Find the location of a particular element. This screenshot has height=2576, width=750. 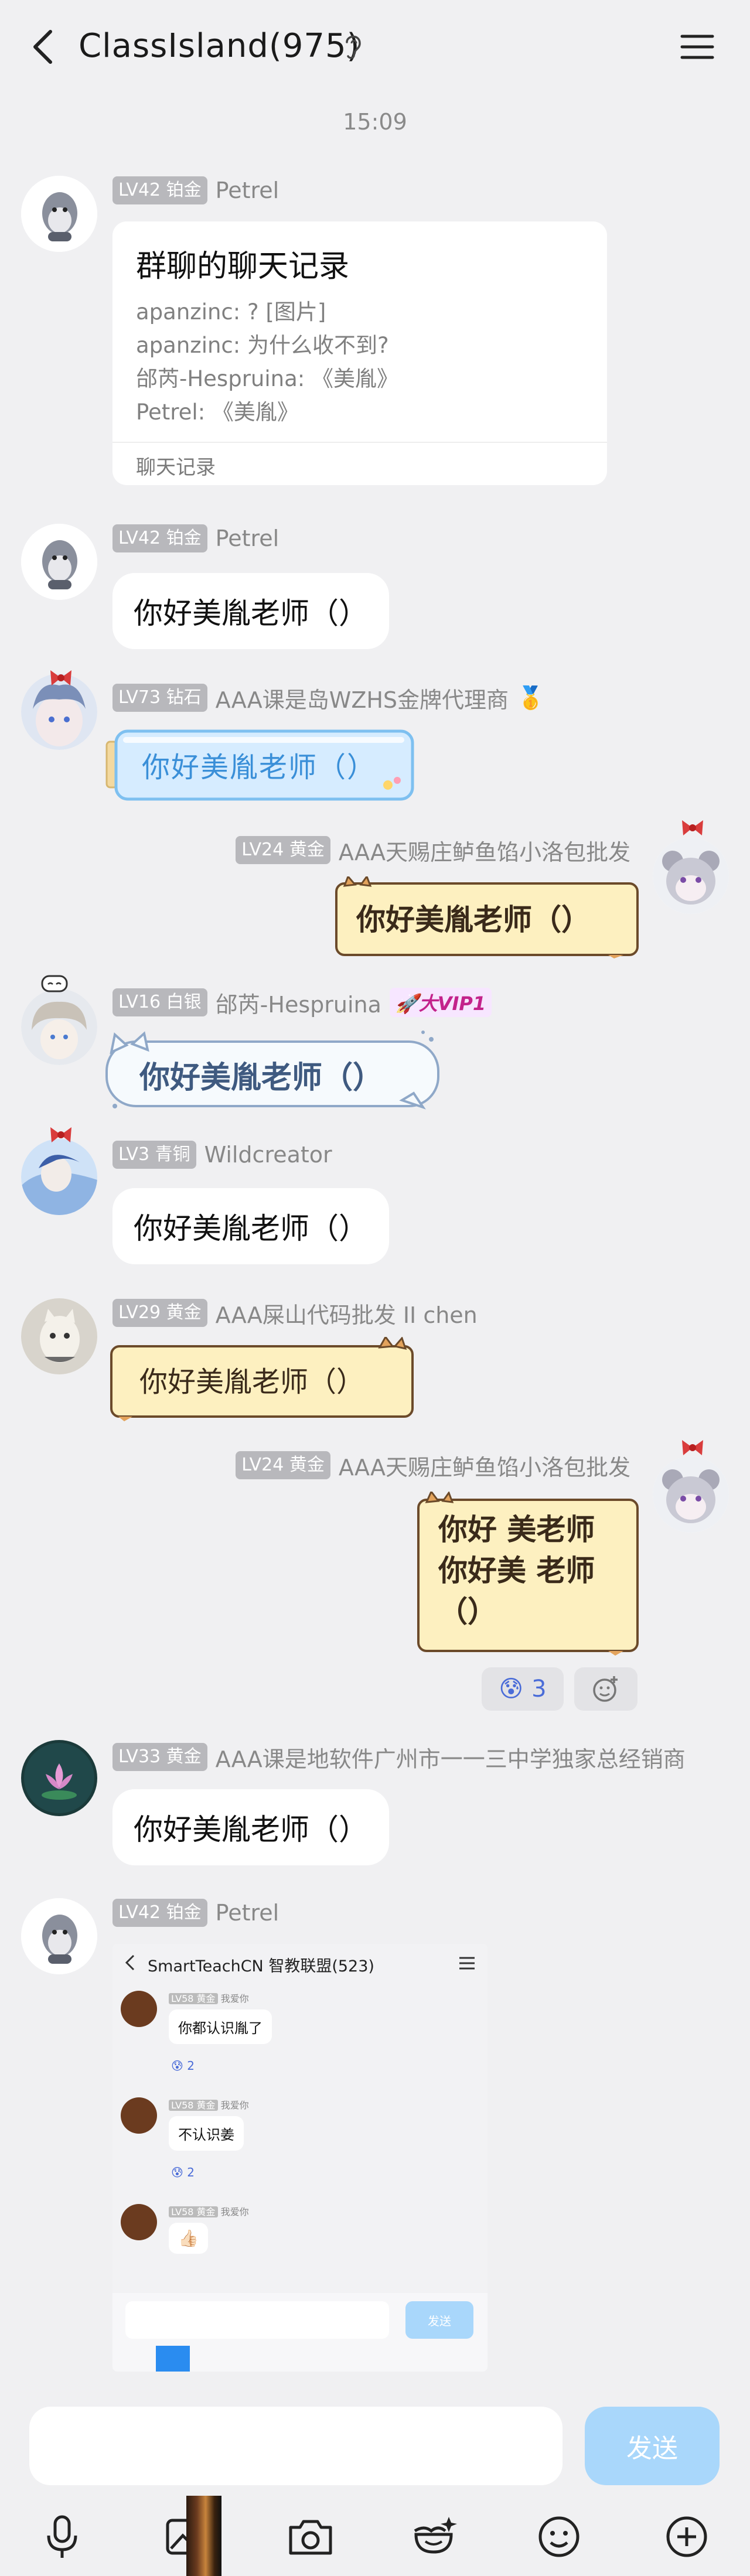

sender-meta: LV33 黄金 AAA课是地软件广州市一一三中学独家总经销商 is located at coordinates (399, 1757).